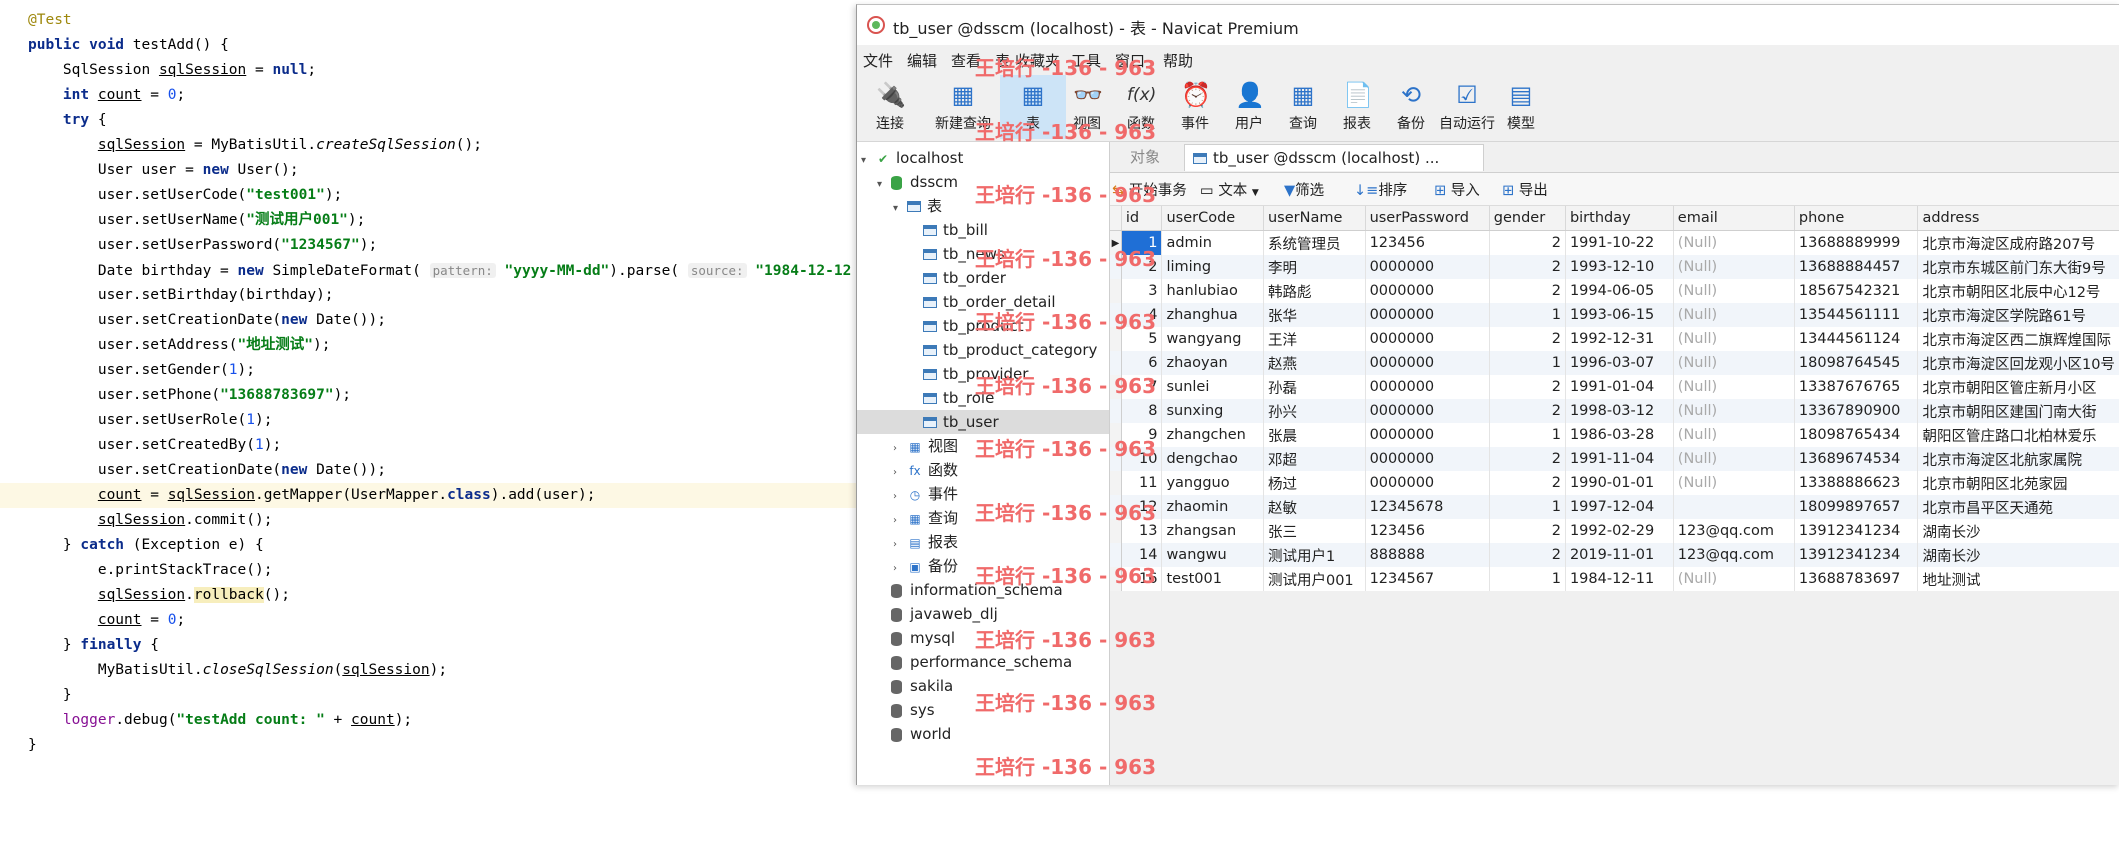 This screenshot has width=2119, height=864. What do you see at coordinates (1619, 242) in the screenshot?
I see `cell-birthday: 1991-10-22` at bounding box center [1619, 242].